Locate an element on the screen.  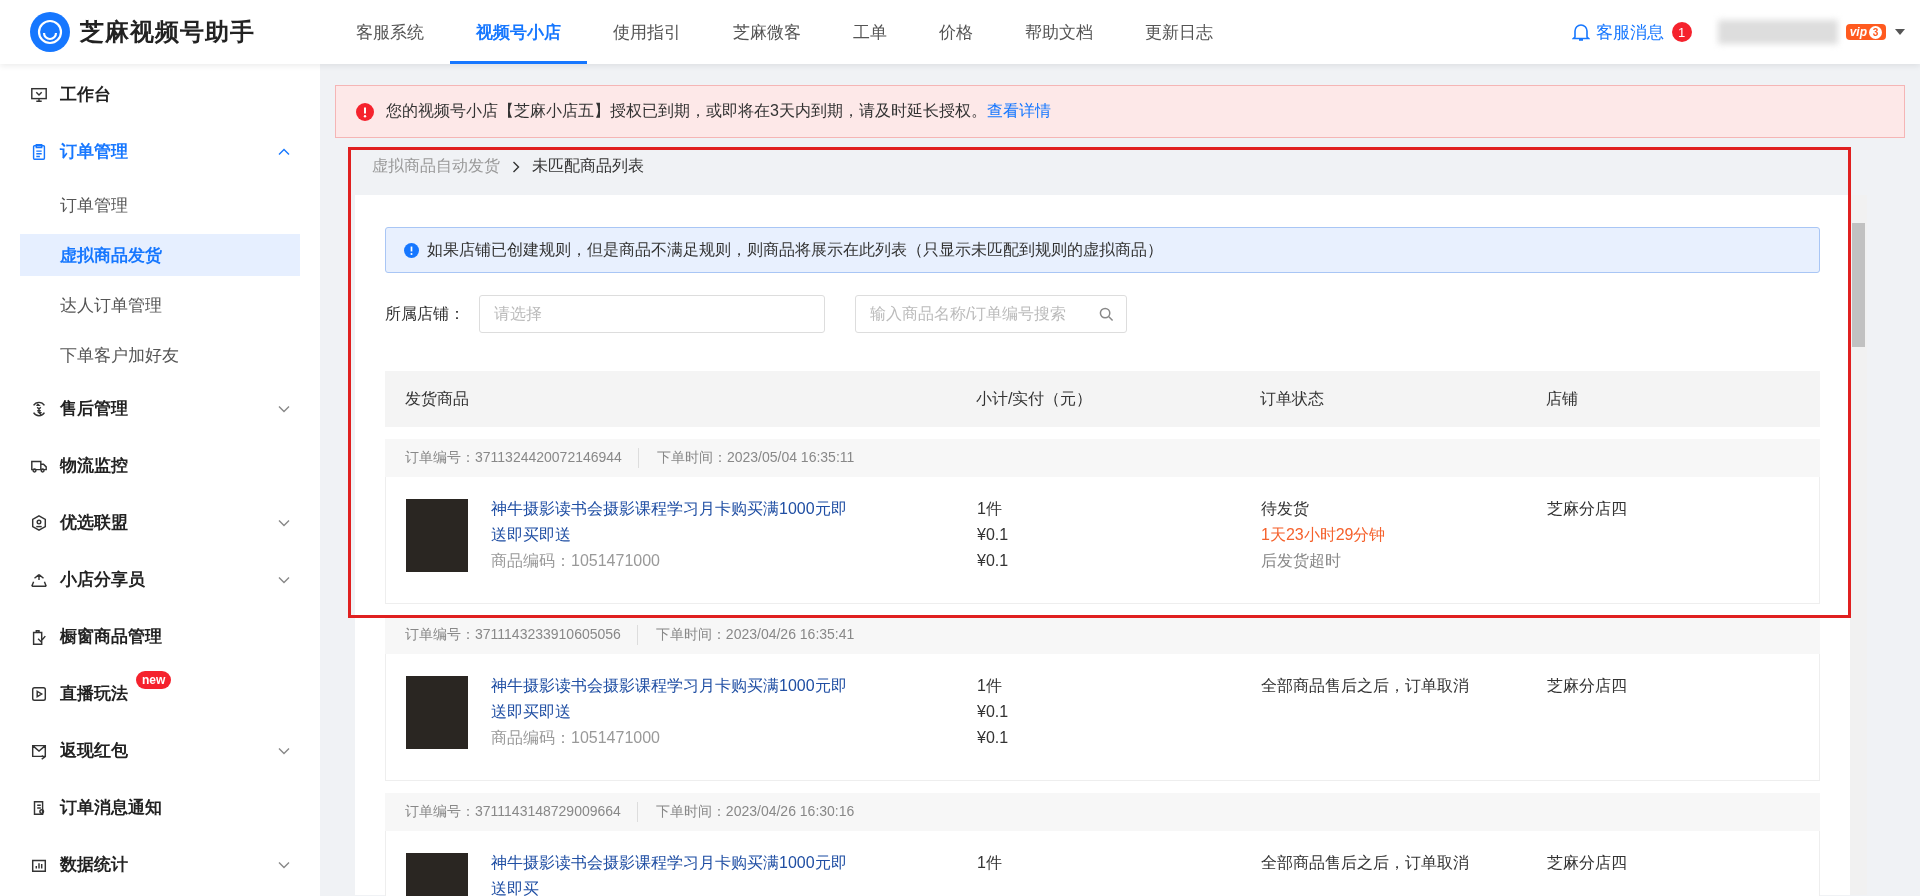
sidebar-item: 售后管理 is located at coordinates (160, 408).